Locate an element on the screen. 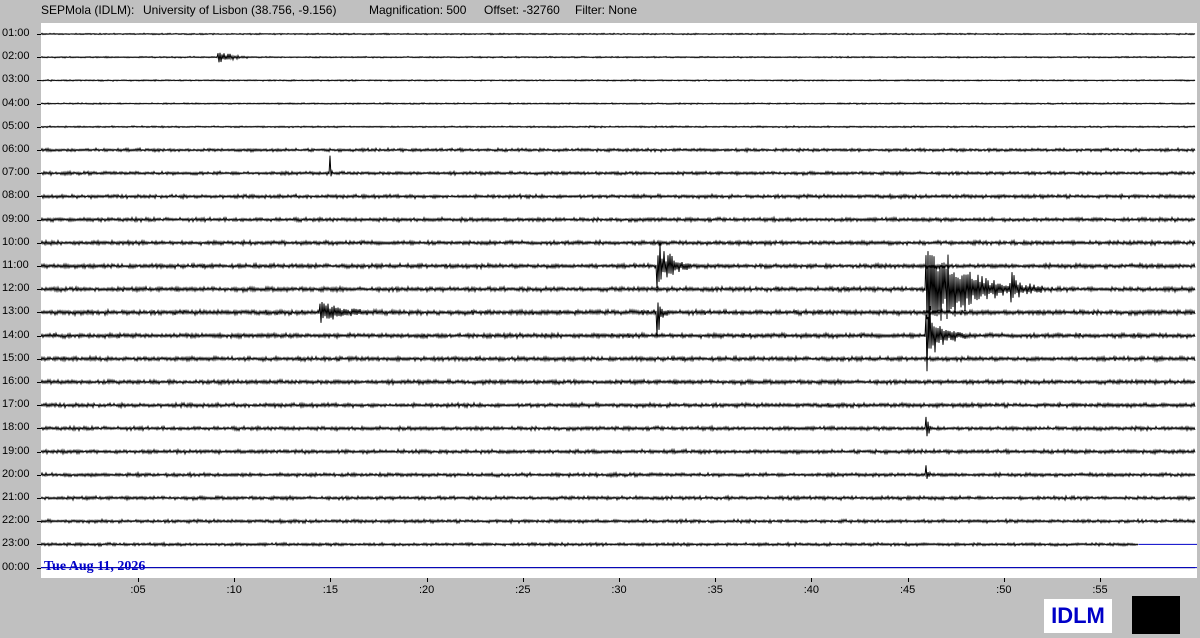 This screenshot has height=638, width=1200. hour-label: 03:00 is located at coordinates (16, 79).